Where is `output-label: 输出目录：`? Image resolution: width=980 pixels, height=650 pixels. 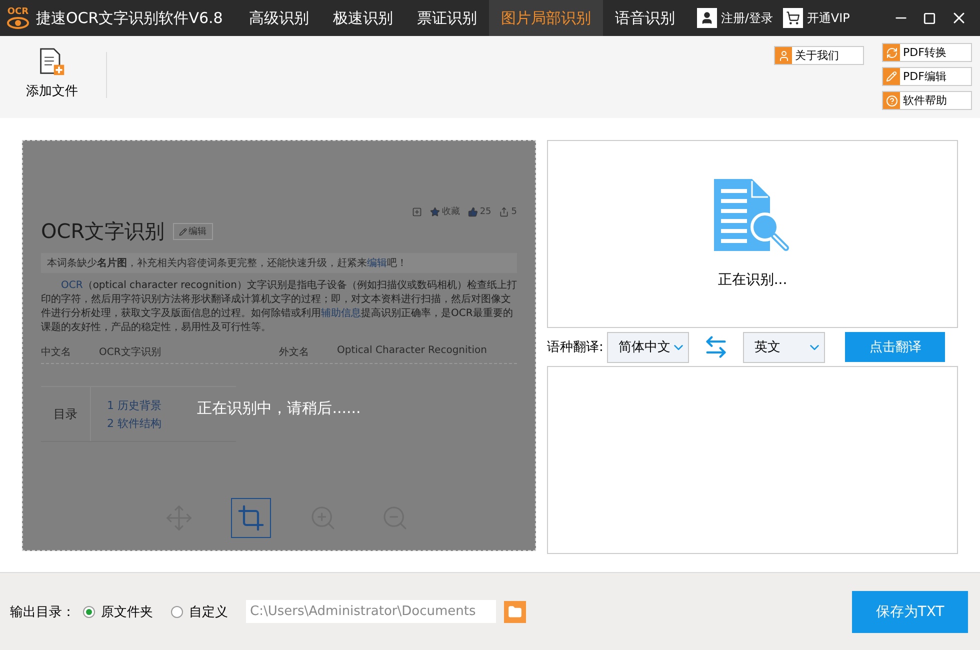
output-label: 输出目录： is located at coordinates (42, 612).